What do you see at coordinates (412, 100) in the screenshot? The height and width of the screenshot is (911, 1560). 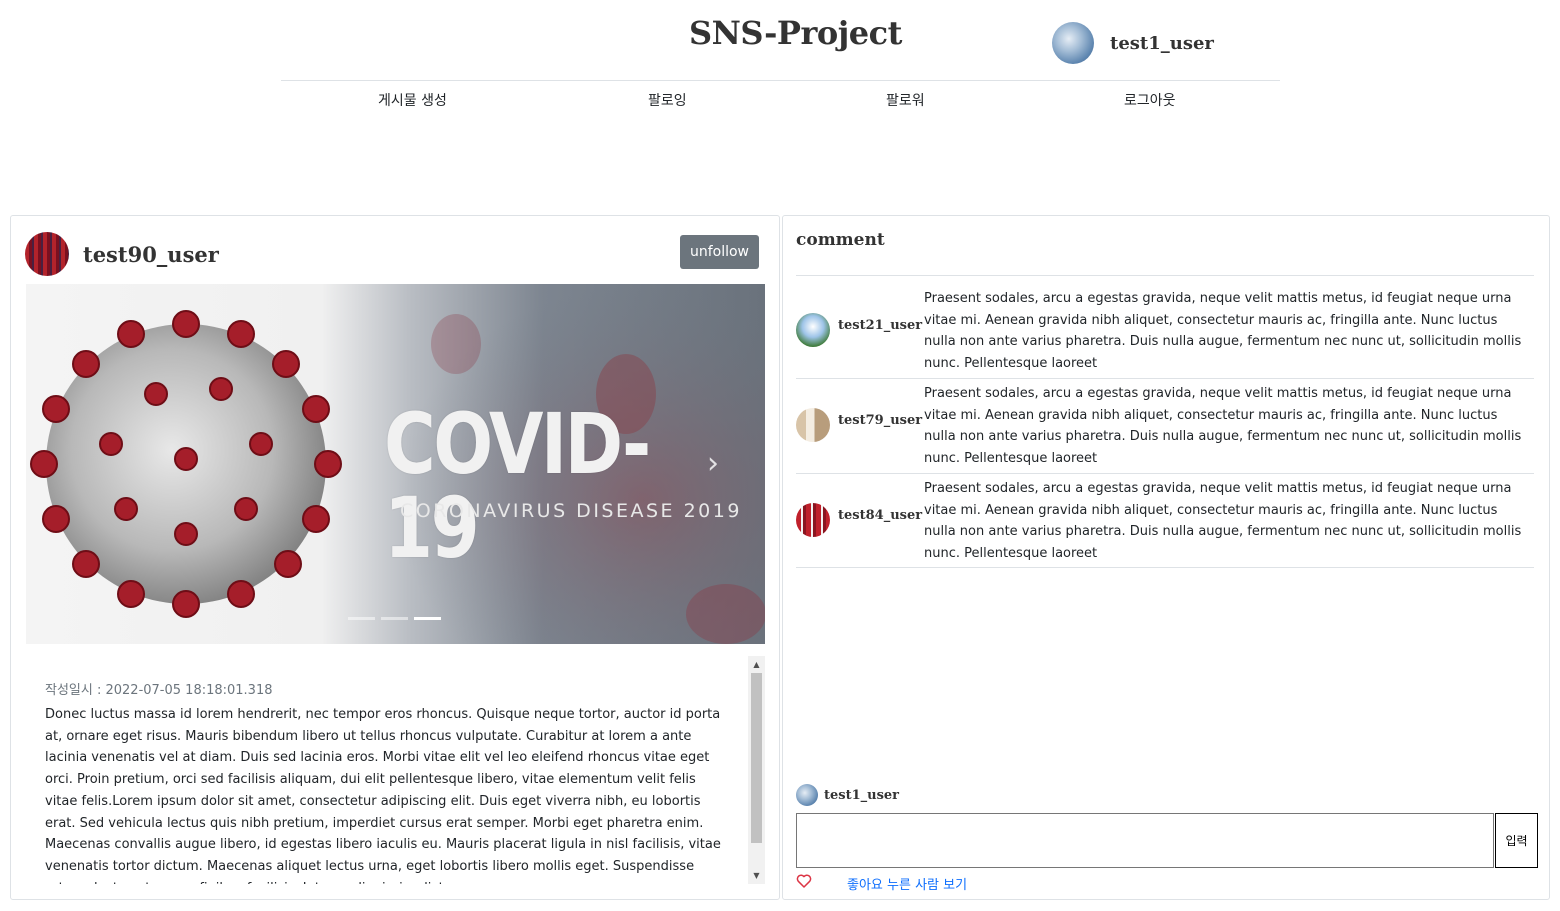 I see `nav-create-post: 게시물 생성` at bounding box center [412, 100].